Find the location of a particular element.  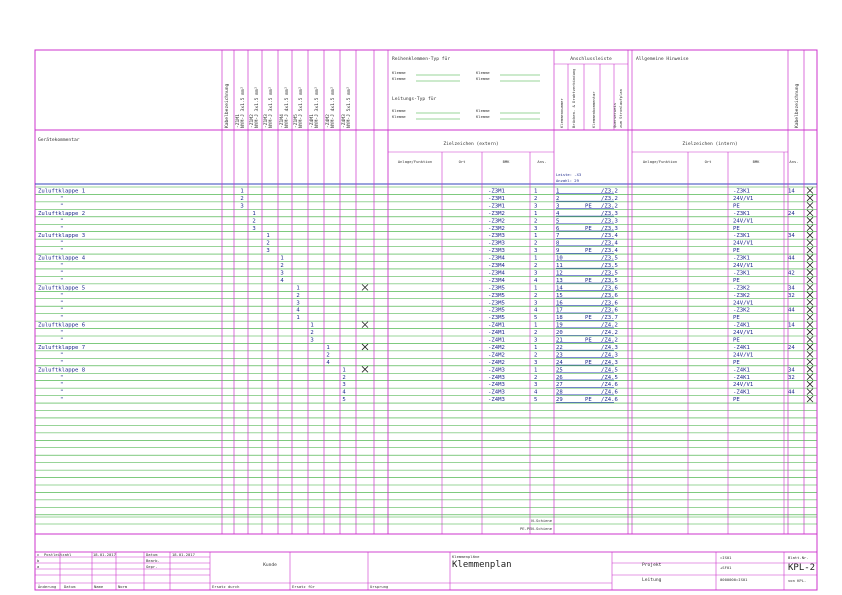

location-code: +SF01 is located at coordinates (726, 567).